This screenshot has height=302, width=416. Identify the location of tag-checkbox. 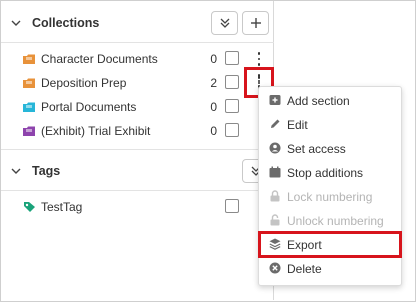
(232, 206).